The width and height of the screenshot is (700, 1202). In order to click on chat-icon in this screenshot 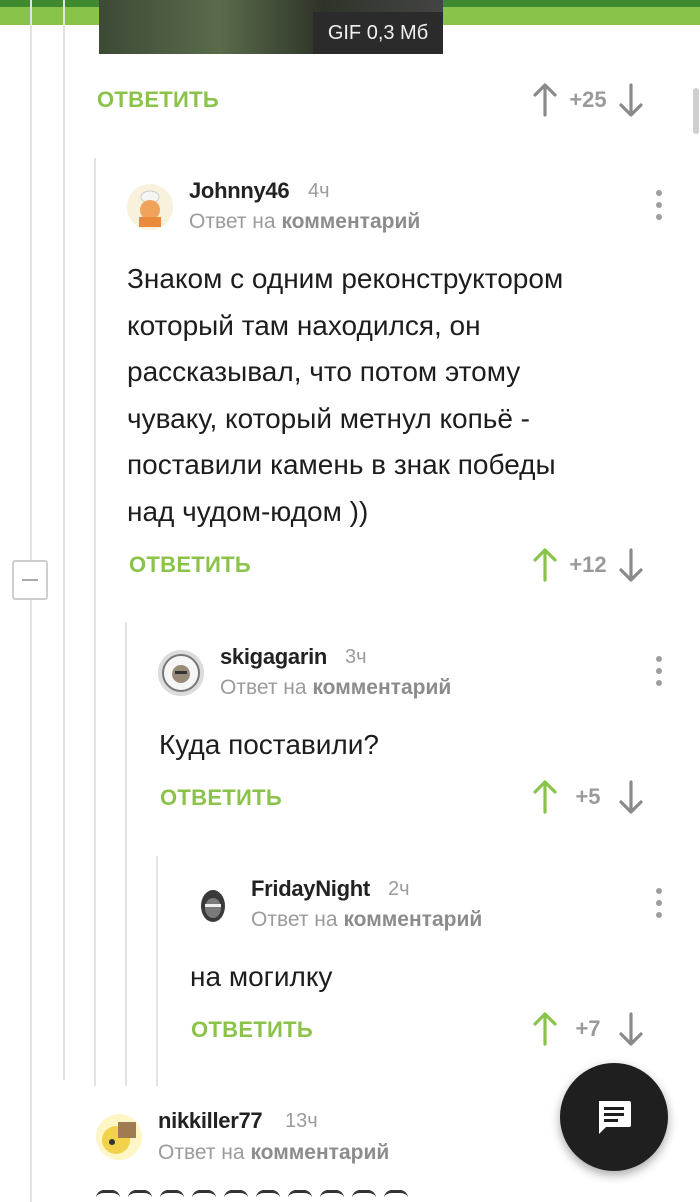, I will do `click(615, 1117)`.